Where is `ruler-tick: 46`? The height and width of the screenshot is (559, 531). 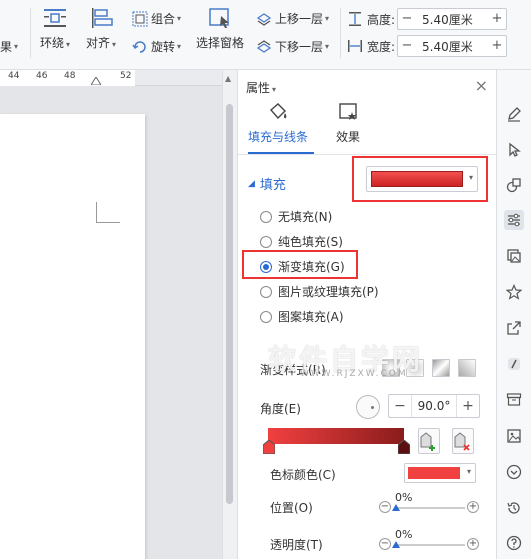 ruler-tick: 46 is located at coordinates (42, 76).